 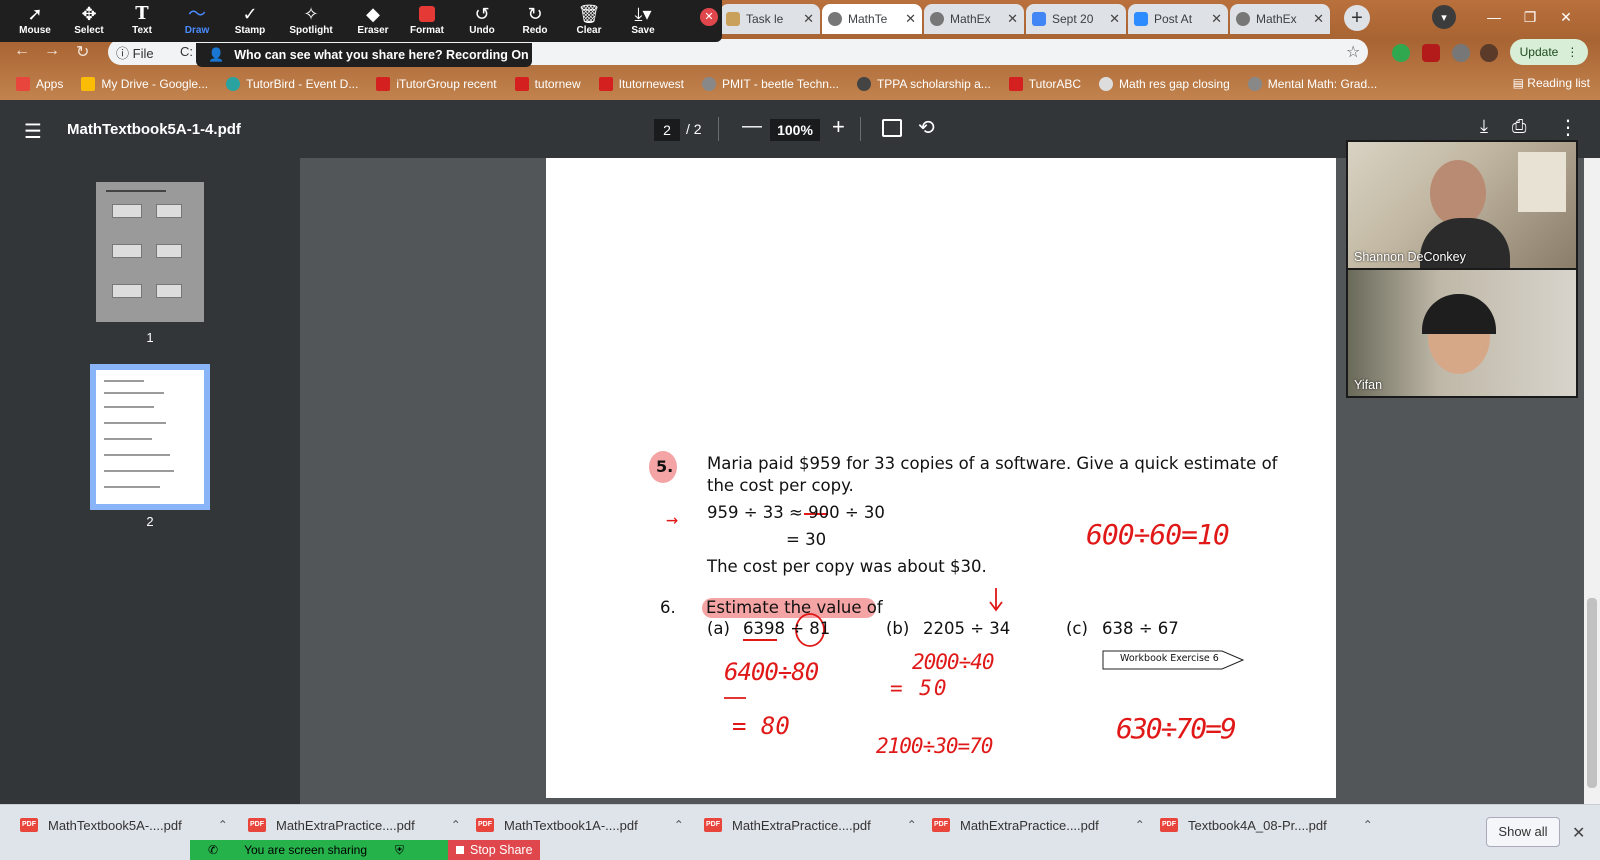 What do you see at coordinates (1353, 52) in the screenshot?
I see `bookmark-star-icon: ☆` at bounding box center [1353, 52].